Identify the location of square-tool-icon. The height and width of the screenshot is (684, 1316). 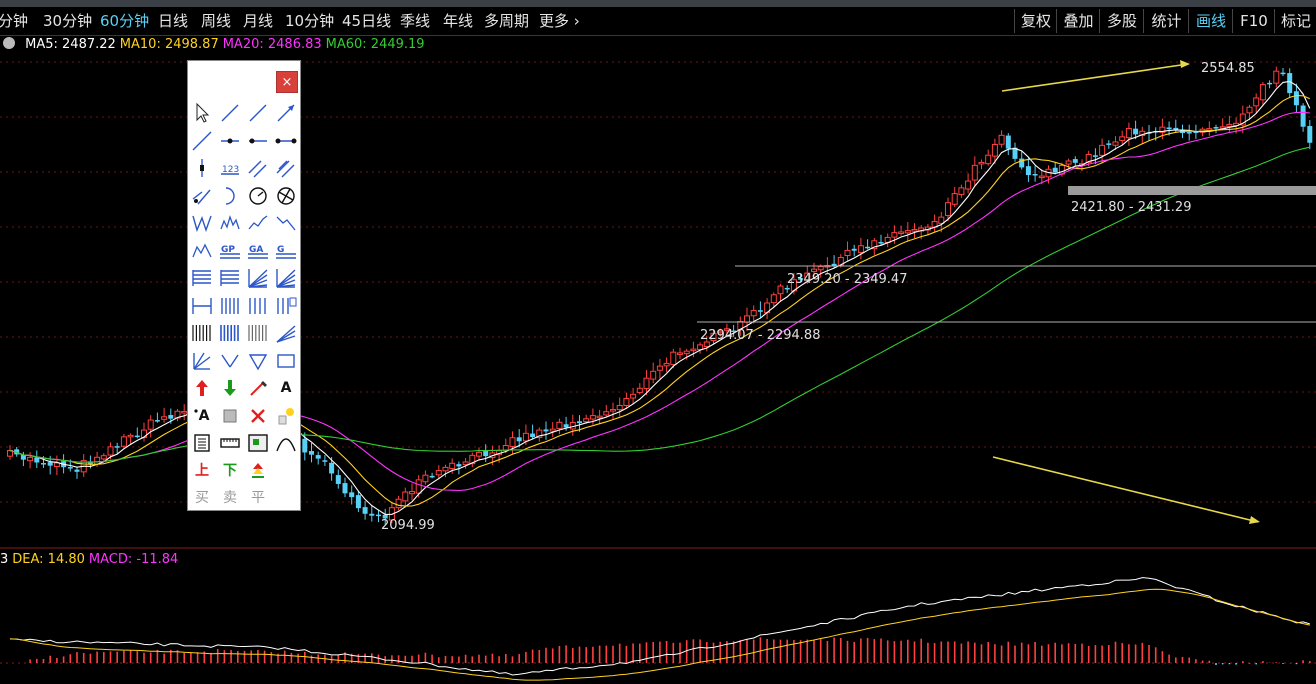
(230, 416).